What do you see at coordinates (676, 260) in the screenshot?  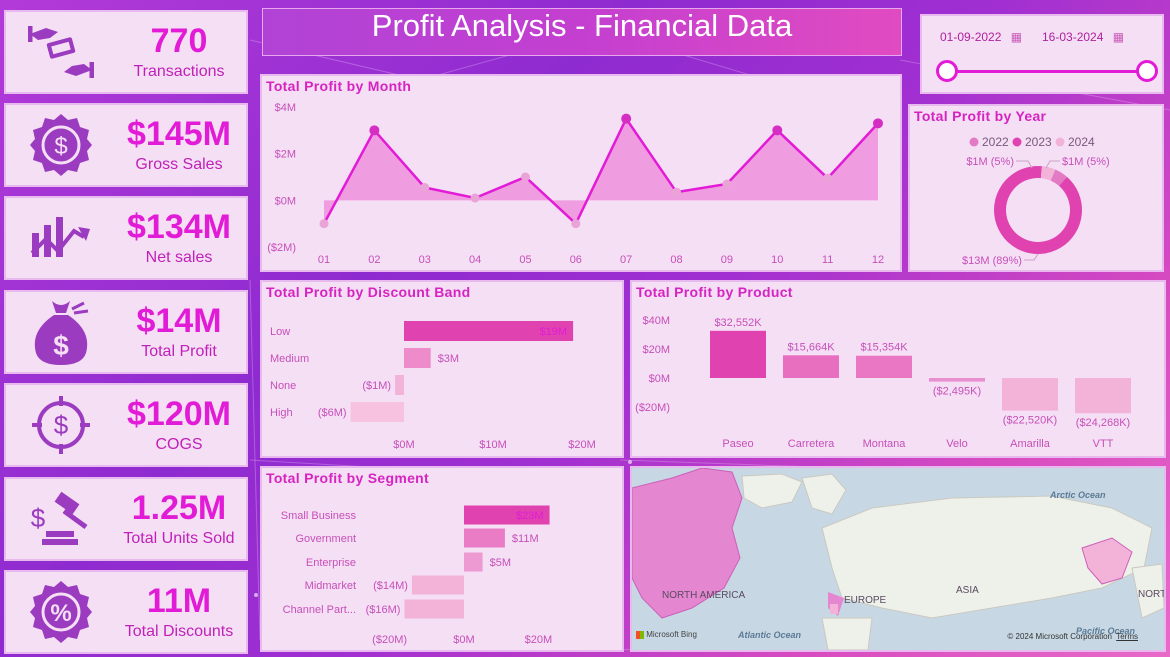 I see `x-tick-label: 08` at bounding box center [676, 260].